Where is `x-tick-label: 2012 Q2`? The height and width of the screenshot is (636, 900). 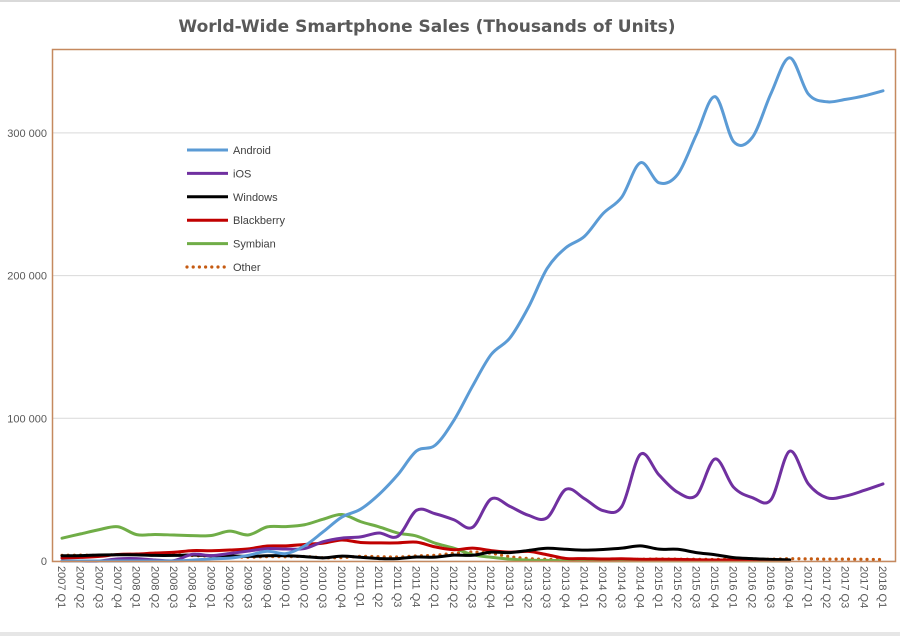
x-tick-label: 2012 Q2 is located at coordinates (453, 587).